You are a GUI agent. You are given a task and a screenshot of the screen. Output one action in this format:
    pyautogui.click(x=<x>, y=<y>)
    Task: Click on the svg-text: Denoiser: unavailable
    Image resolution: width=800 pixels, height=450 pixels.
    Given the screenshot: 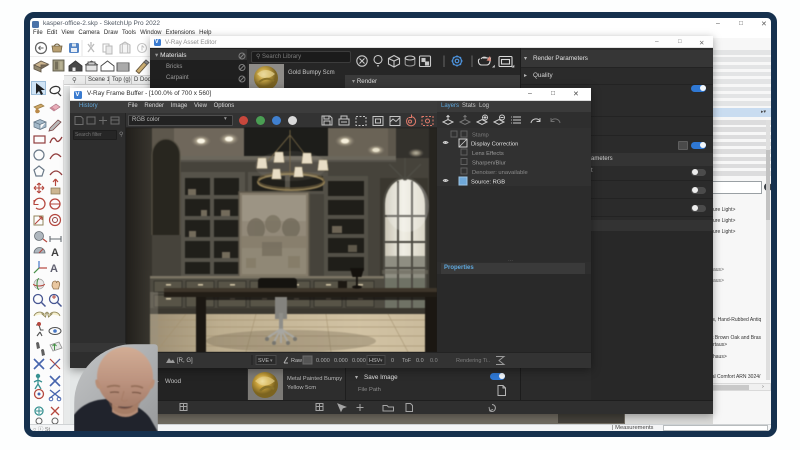 What is the action you would take?
    pyautogui.click(x=500, y=173)
    